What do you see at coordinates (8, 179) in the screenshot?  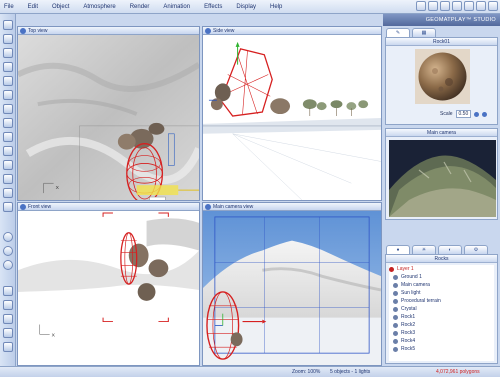 I see `plane-tool-icon` at bounding box center [8, 179].